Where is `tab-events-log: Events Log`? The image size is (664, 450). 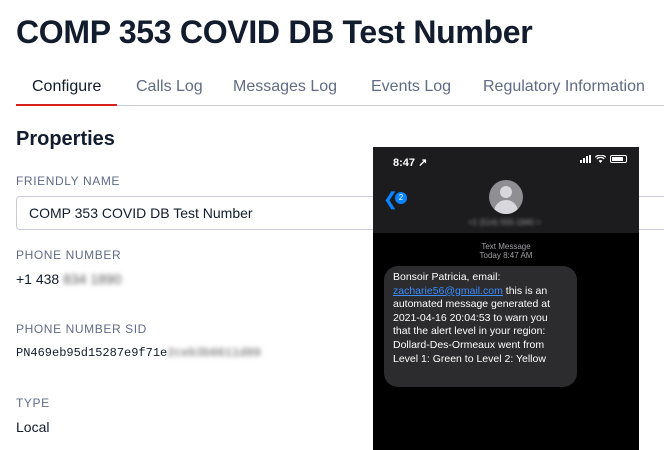 tab-events-log: Events Log is located at coordinates (411, 91).